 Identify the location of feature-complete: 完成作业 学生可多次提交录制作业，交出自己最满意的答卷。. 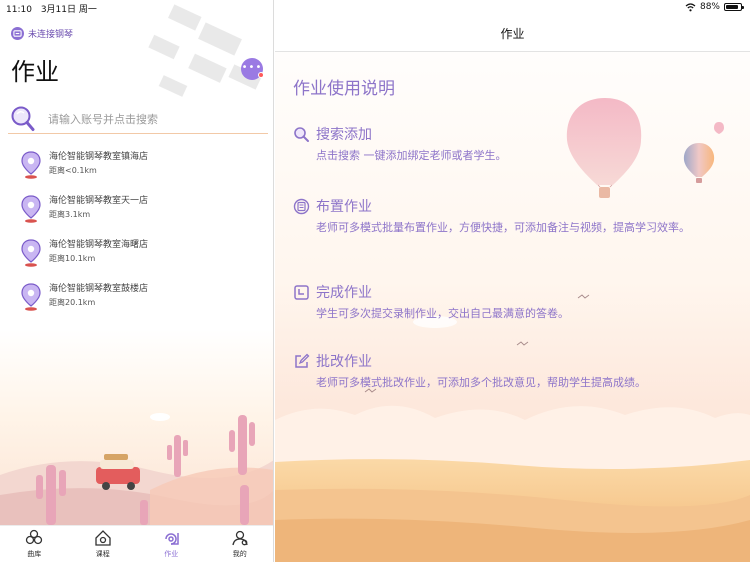
(494, 302).